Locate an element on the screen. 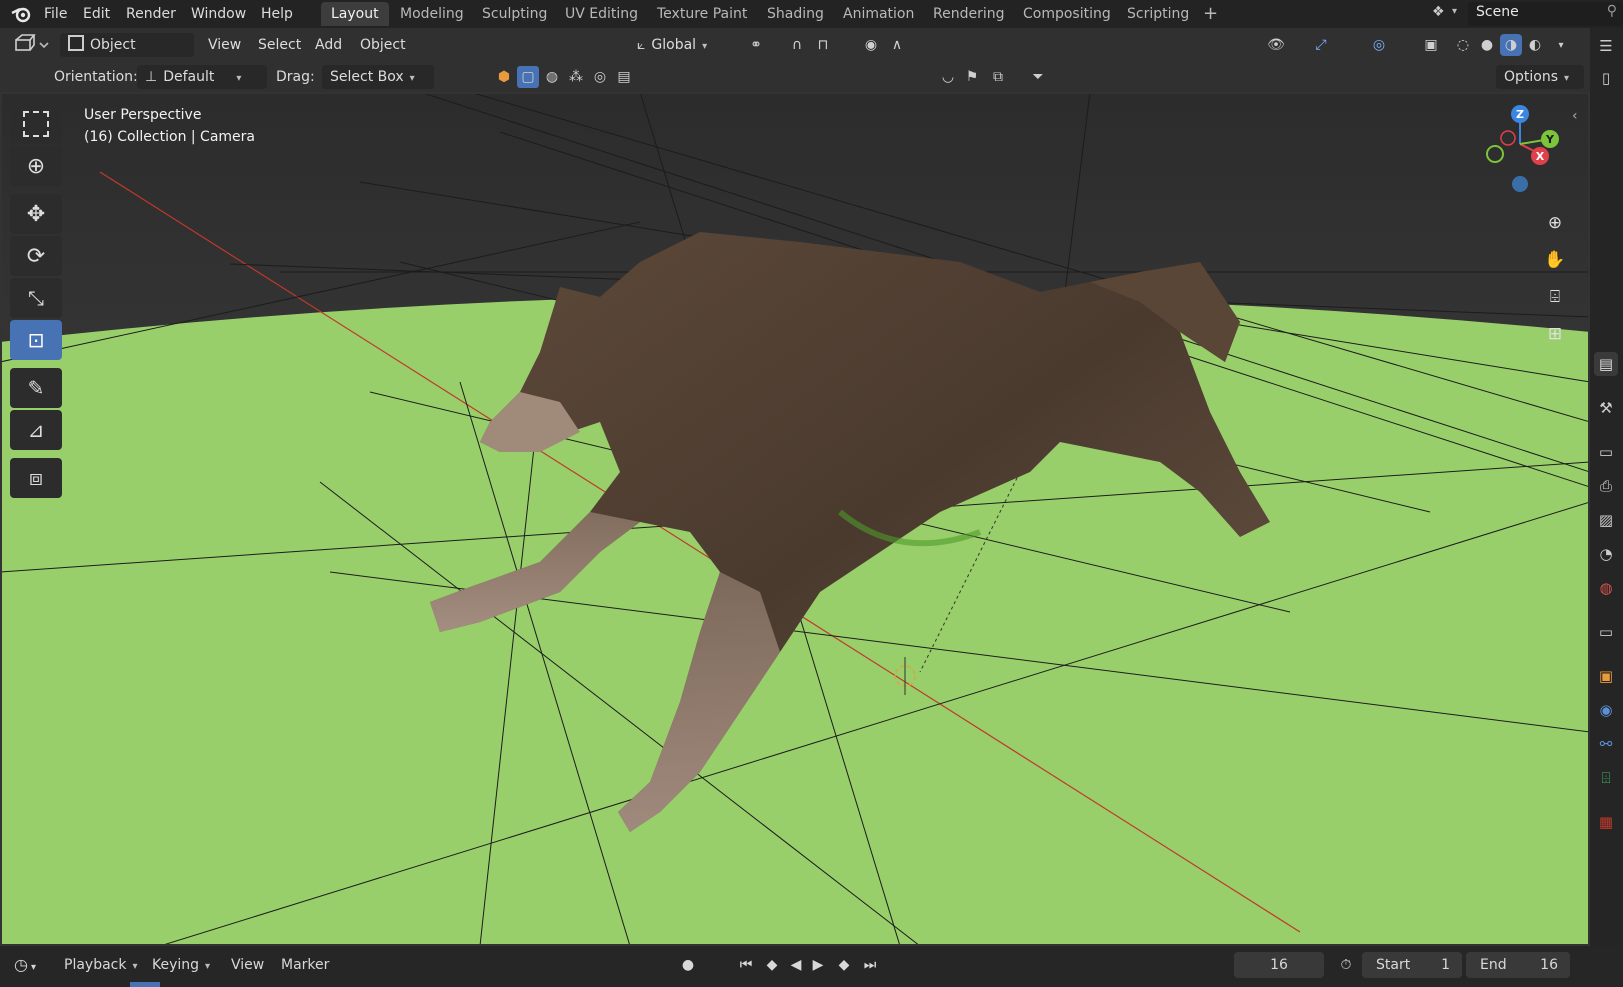 The width and height of the screenshot is (1623, 987). select-box-tool is located at coordinates (36, 124).